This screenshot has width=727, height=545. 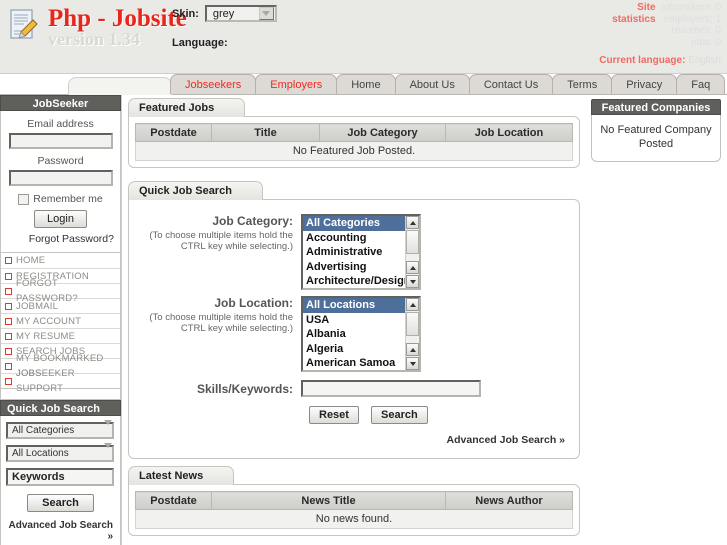 What do you see at coordinates (660, 60) in the screenshot?
I see `current-language: Current language: English` at bounding box center [660, 60].